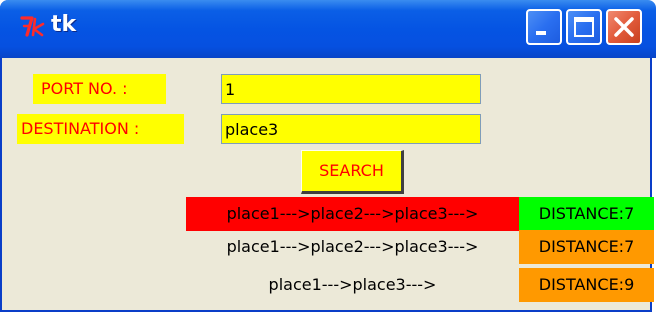 The image size is (656, 318). What do you see at coordinates (586, 285) in the screenshot?
I see `result-distance-3: DISTANCE:9` at bounding box center [586, 285].